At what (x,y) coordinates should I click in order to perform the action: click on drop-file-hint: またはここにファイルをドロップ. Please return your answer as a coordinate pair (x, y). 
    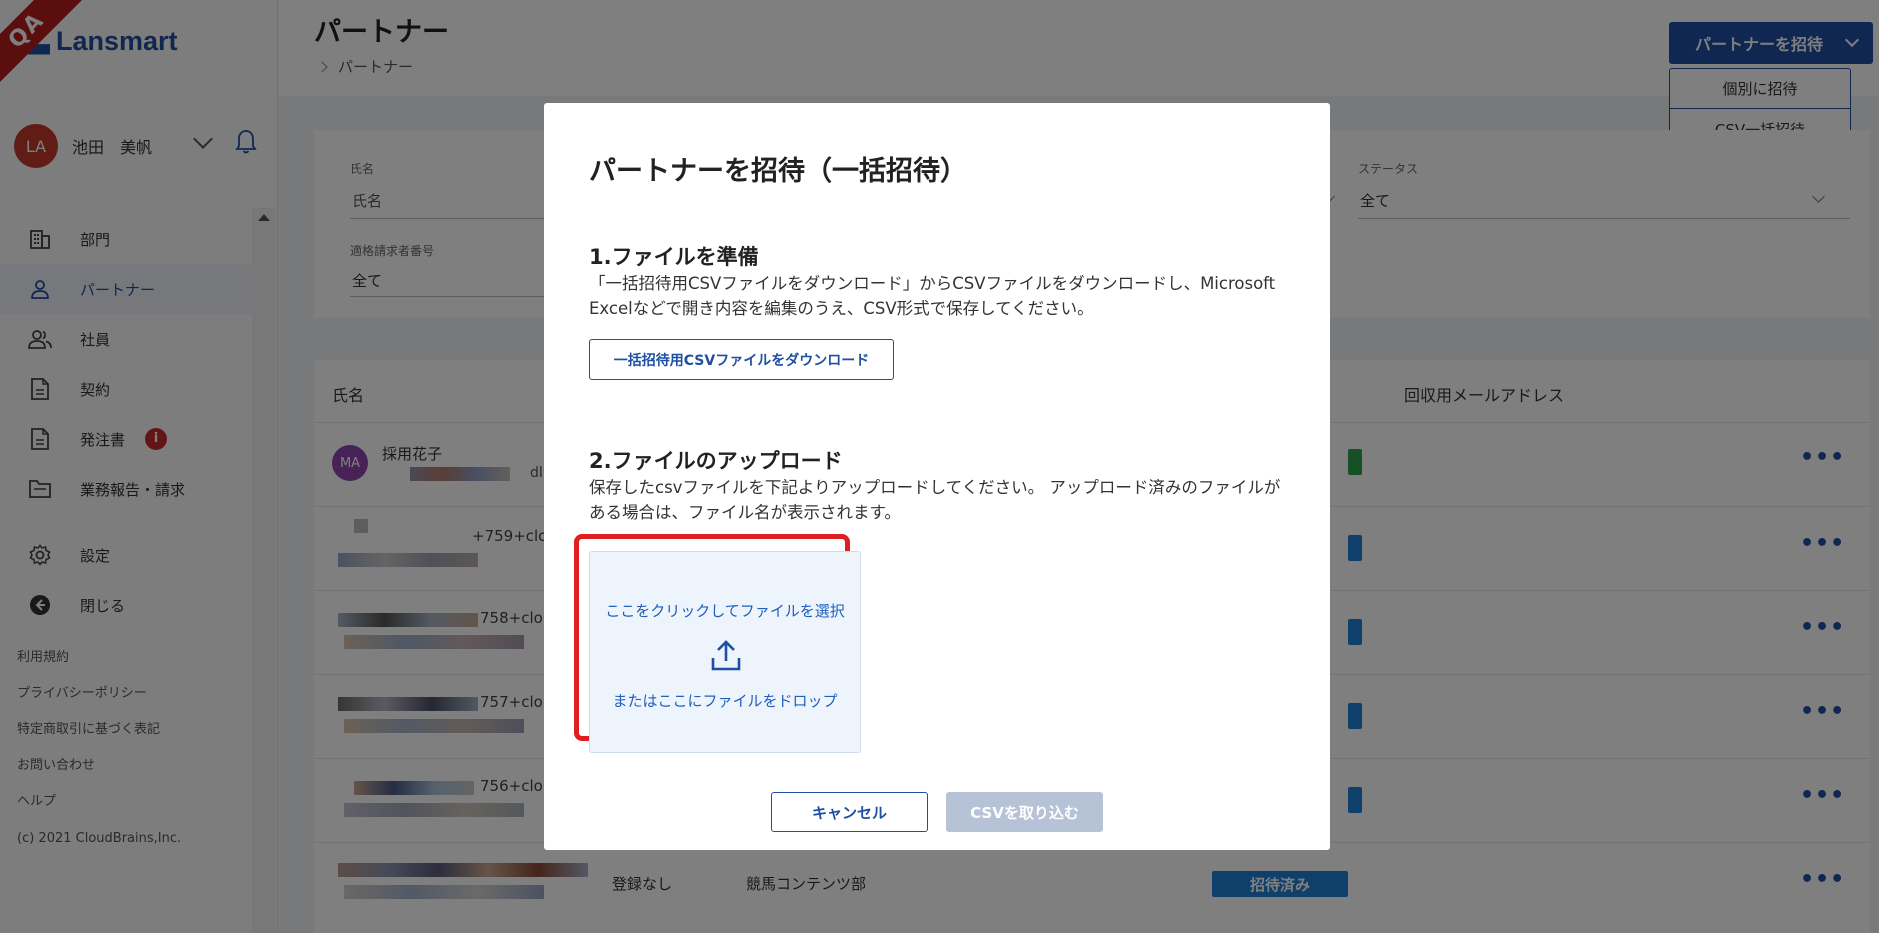
    Looking at the image, I should click on (725, 701).